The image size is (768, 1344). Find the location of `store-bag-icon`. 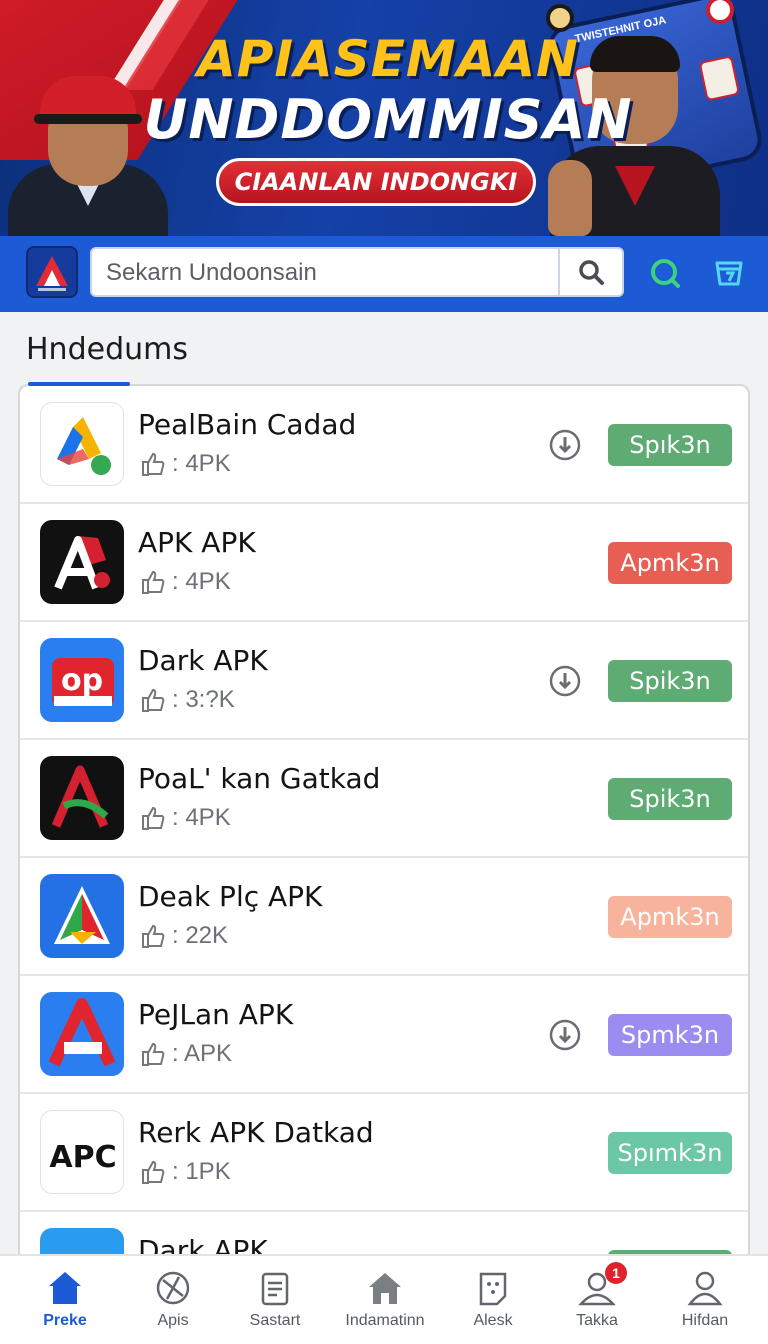

store-bag-icon is located at coordinates (729, 273).